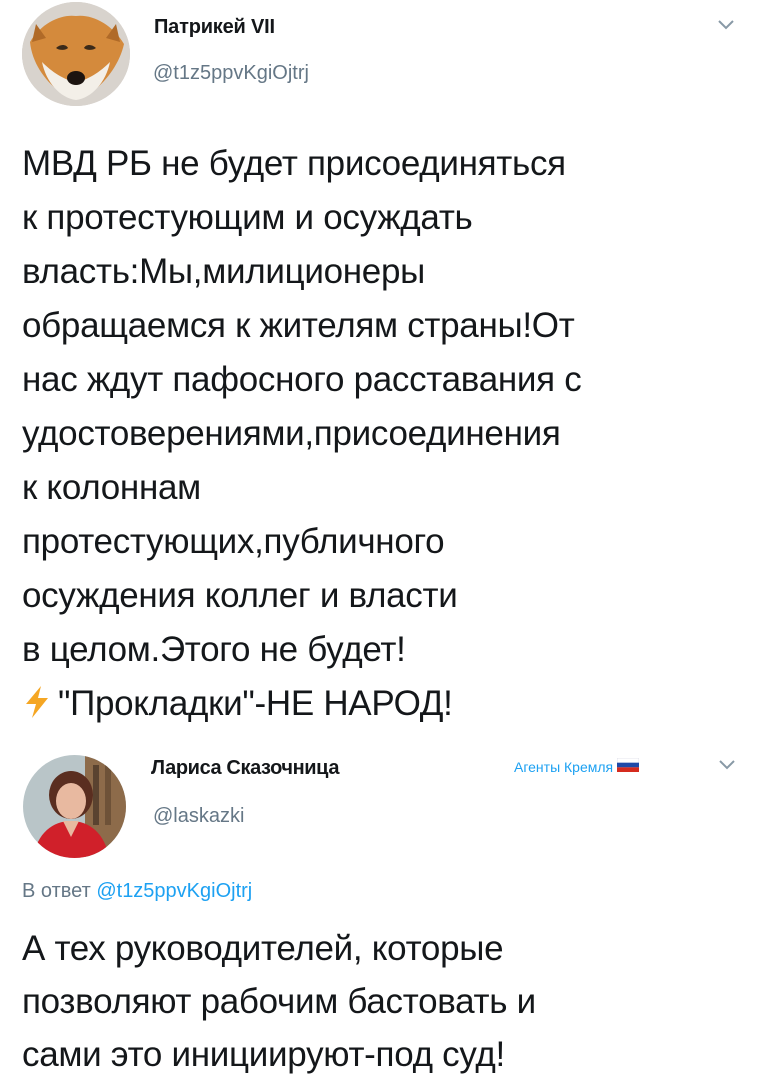  I want to click on reply-prefix: В ответ, so click(56, 891).